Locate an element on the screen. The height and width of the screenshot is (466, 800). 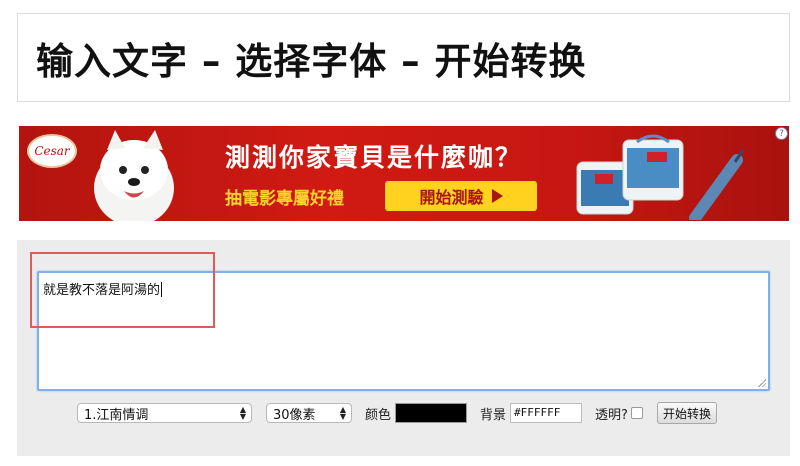
color-picker is located at coordinates (431, 413).